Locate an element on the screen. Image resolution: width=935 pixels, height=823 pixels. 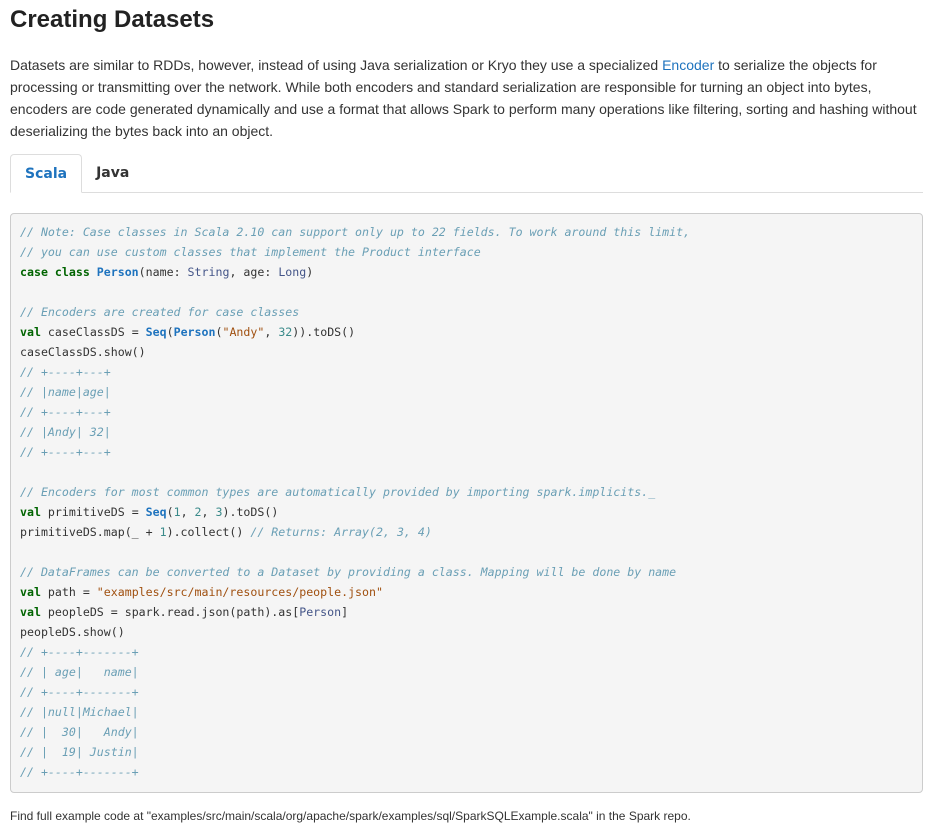
code-line: // | 19| Justin| is located at coordinates (466, 752).